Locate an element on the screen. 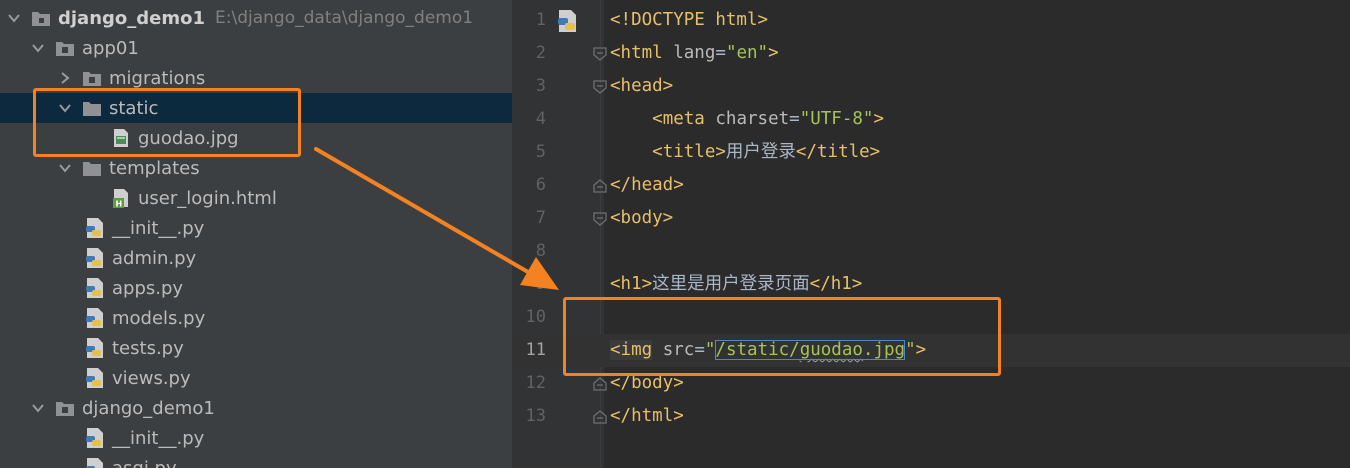 The image size is (1350, 468). code-token: <body> is located at coordinates (642, 218).